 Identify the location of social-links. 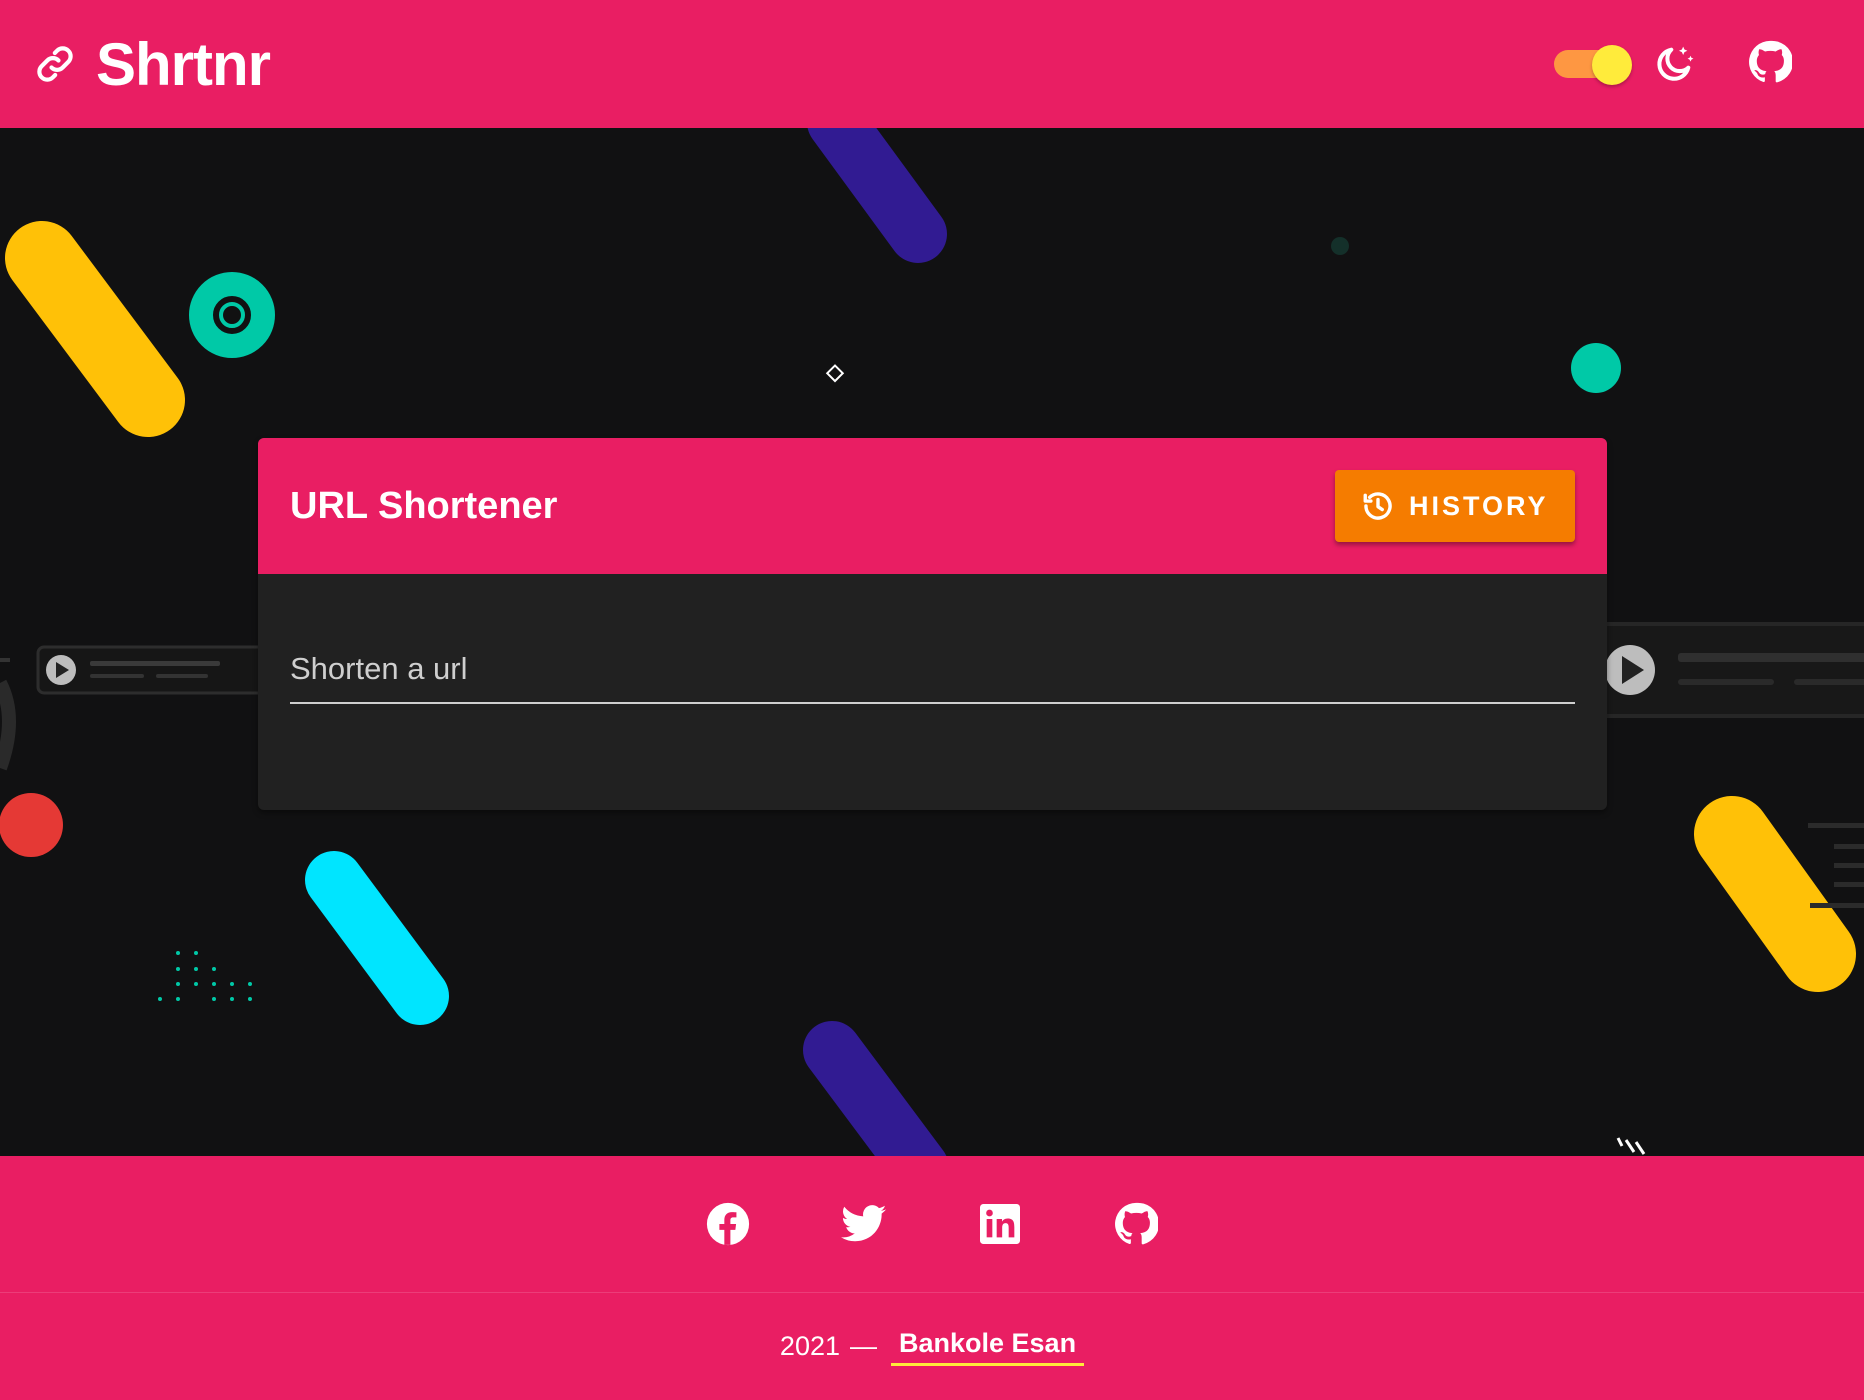
(932, 1224).